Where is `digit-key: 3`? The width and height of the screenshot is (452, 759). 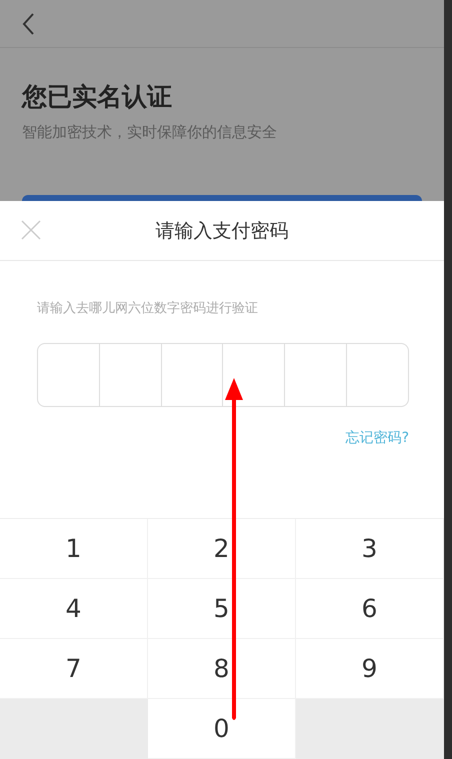 digit-key: 3 is located at coordinates (370, 549).